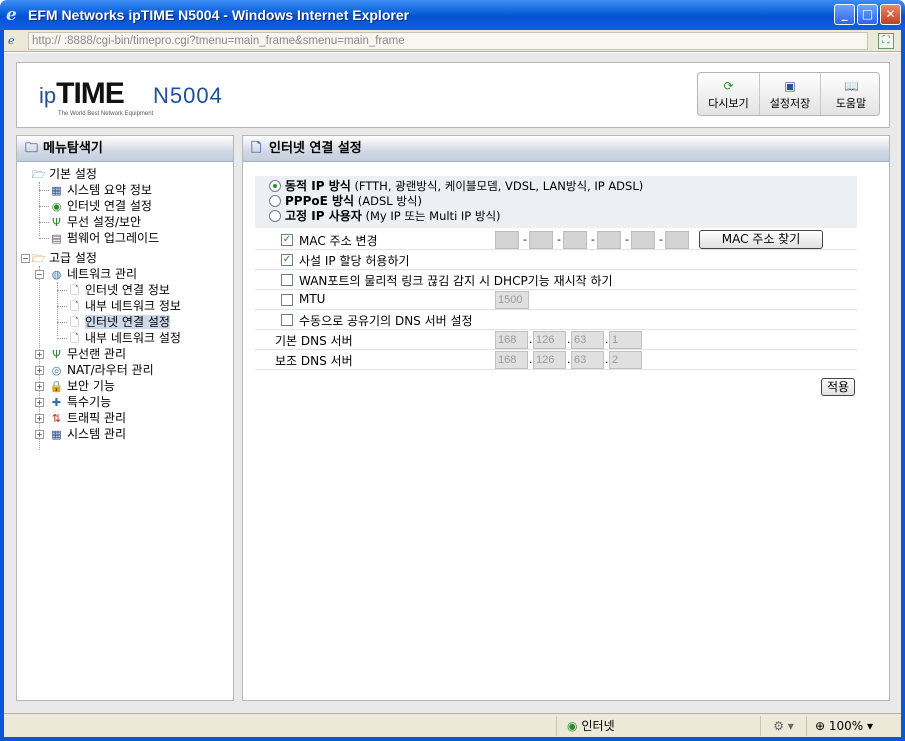 This screenshot has width=905, height=741. What do you see at coordinates (39, 274) in the screenshot?
I see `expand-network-toggle: −` at bounding box center [39, 274].